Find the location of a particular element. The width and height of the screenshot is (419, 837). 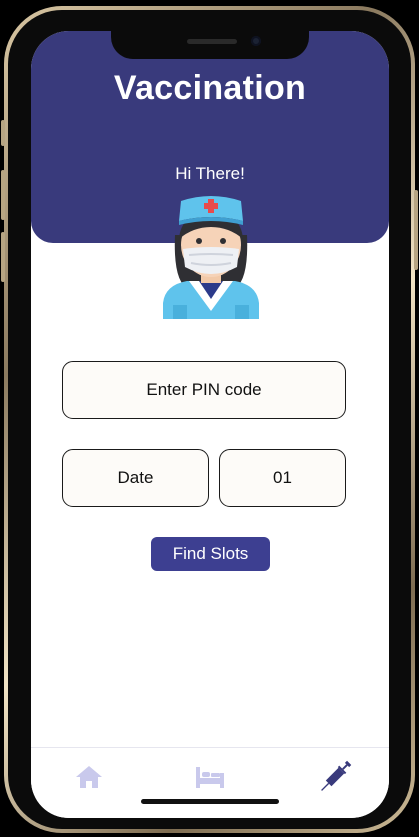

nurse-avatar-icon is located at coordinates (211, 257).